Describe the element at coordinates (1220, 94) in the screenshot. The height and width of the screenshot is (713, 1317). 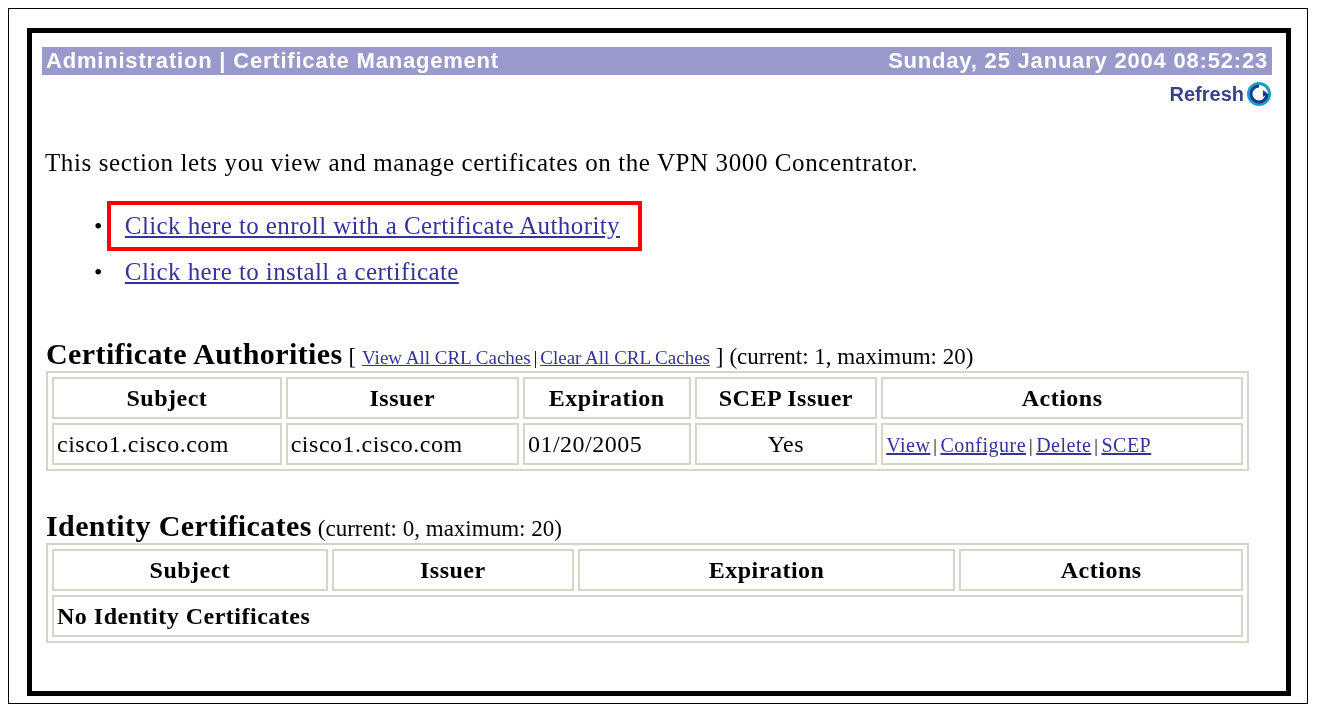
I see `refresh-link: Refresh` at that location.